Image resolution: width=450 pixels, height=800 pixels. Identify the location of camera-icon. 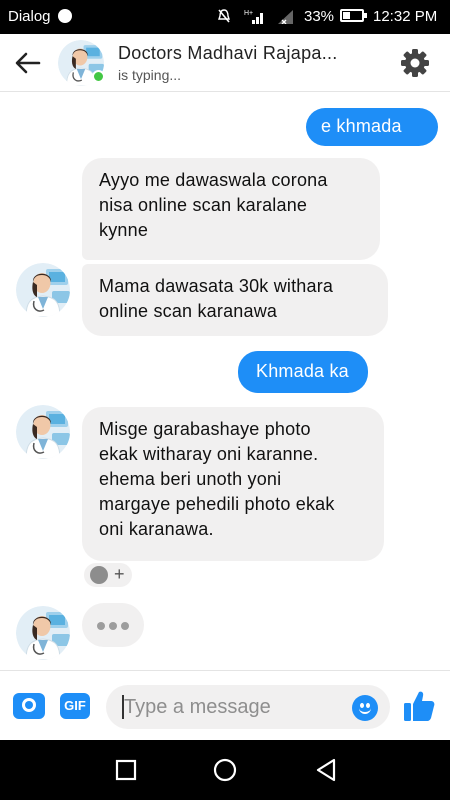
(29, 706).